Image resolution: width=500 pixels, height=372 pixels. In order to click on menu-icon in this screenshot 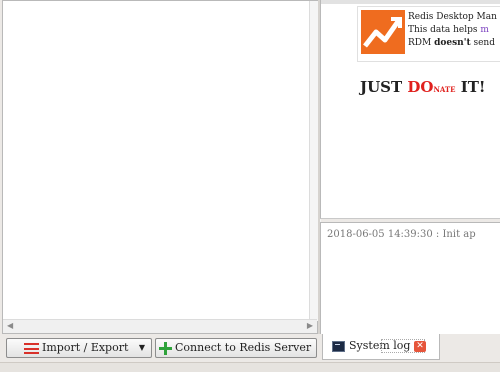, I will do `click(31, 348)`.